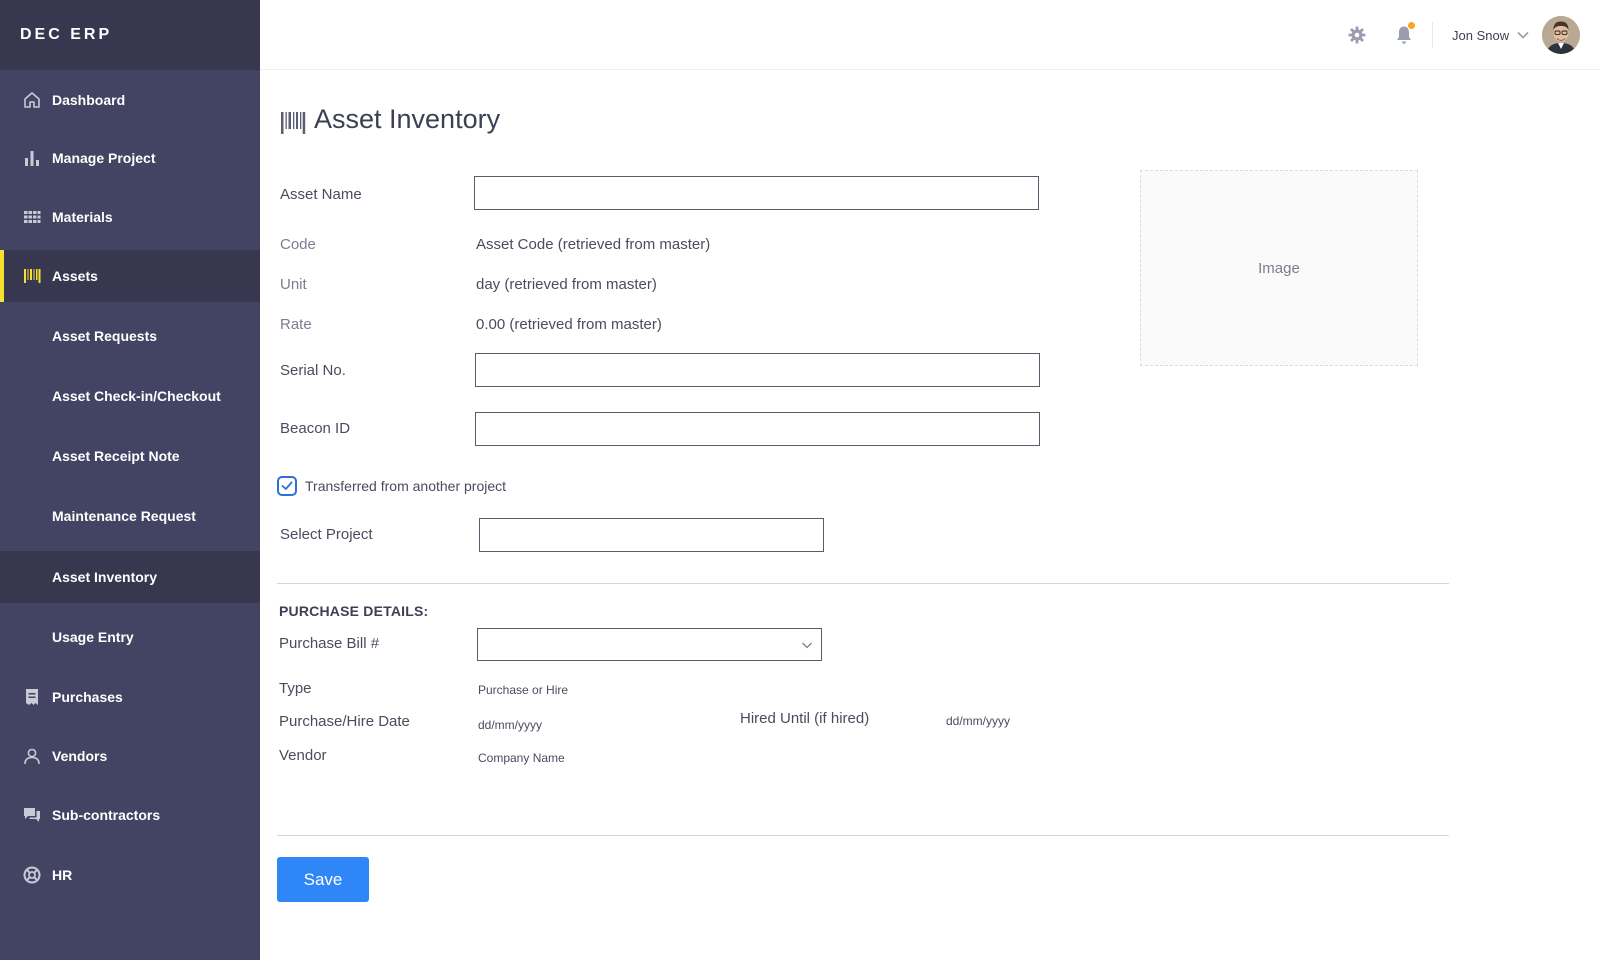  What do you see at coordinates (116, 456) in the screenshot?
I see `sidebar-item-label: Asset Receipt Note` at bounding box center [116, 456].